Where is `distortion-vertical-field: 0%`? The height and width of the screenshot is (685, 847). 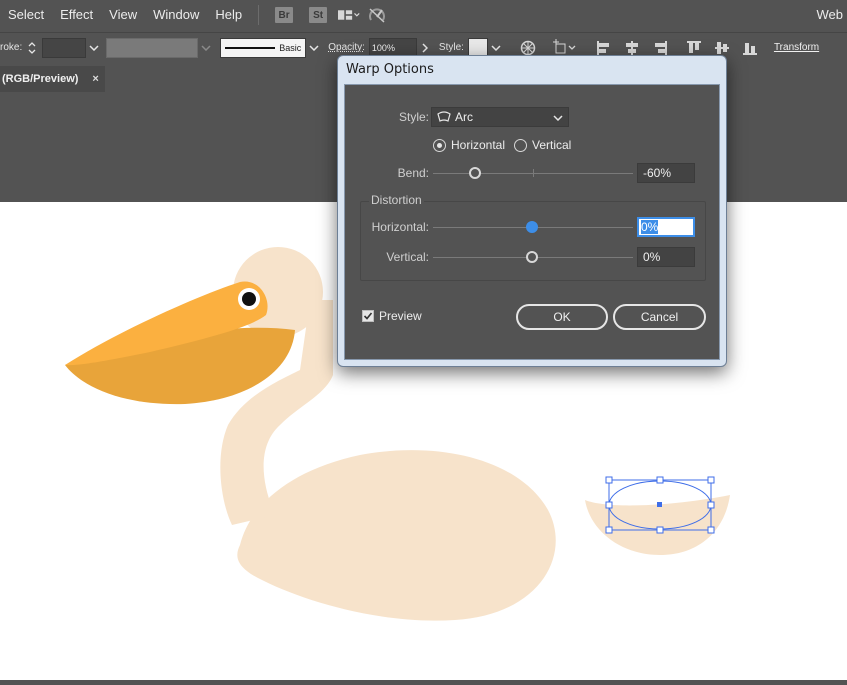 distortion-vertical-field: 0% is located at coordinates (666, 257).